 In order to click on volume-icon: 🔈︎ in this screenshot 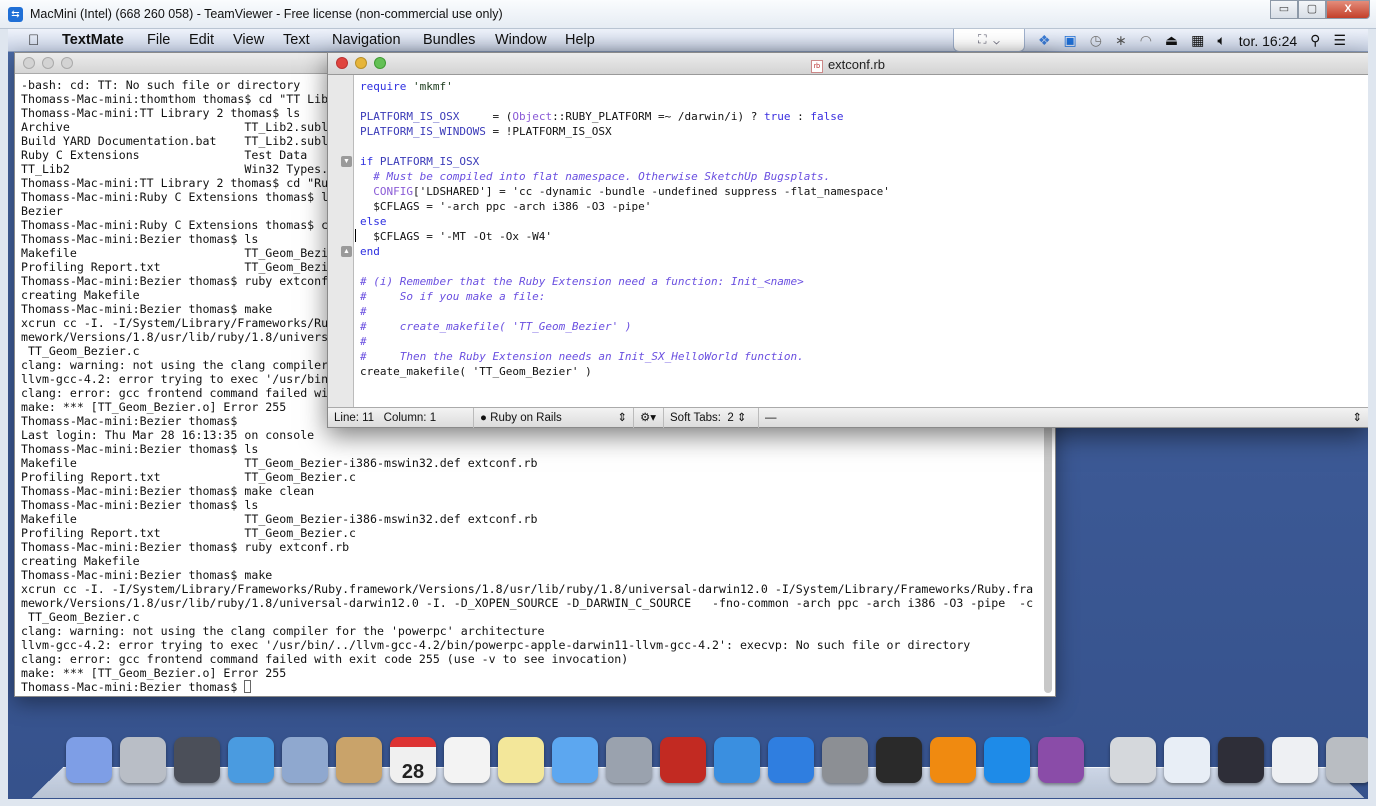, I will do `click(1221, 40)`.